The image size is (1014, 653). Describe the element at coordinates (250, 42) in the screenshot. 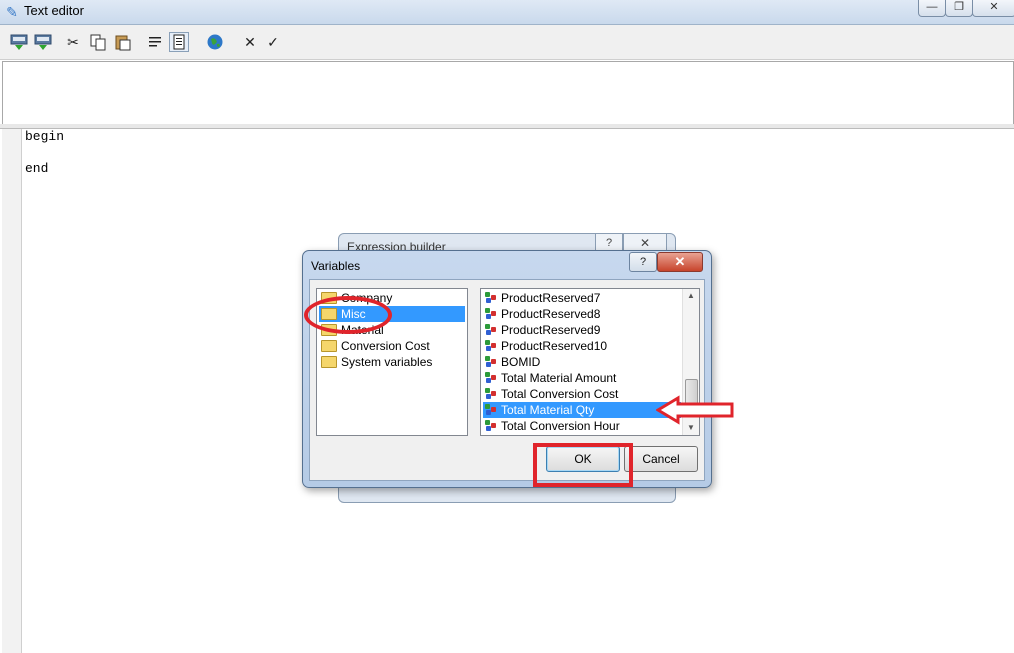

I see `cancel-x-icon: ✕` at that location.